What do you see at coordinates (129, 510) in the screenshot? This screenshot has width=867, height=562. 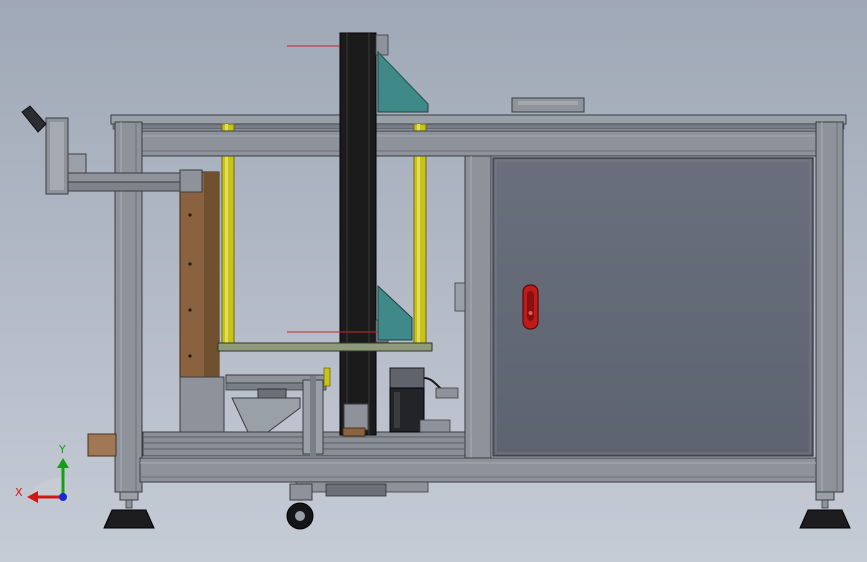 I see `leveling-foot-left` at bounding box center [129, 510].